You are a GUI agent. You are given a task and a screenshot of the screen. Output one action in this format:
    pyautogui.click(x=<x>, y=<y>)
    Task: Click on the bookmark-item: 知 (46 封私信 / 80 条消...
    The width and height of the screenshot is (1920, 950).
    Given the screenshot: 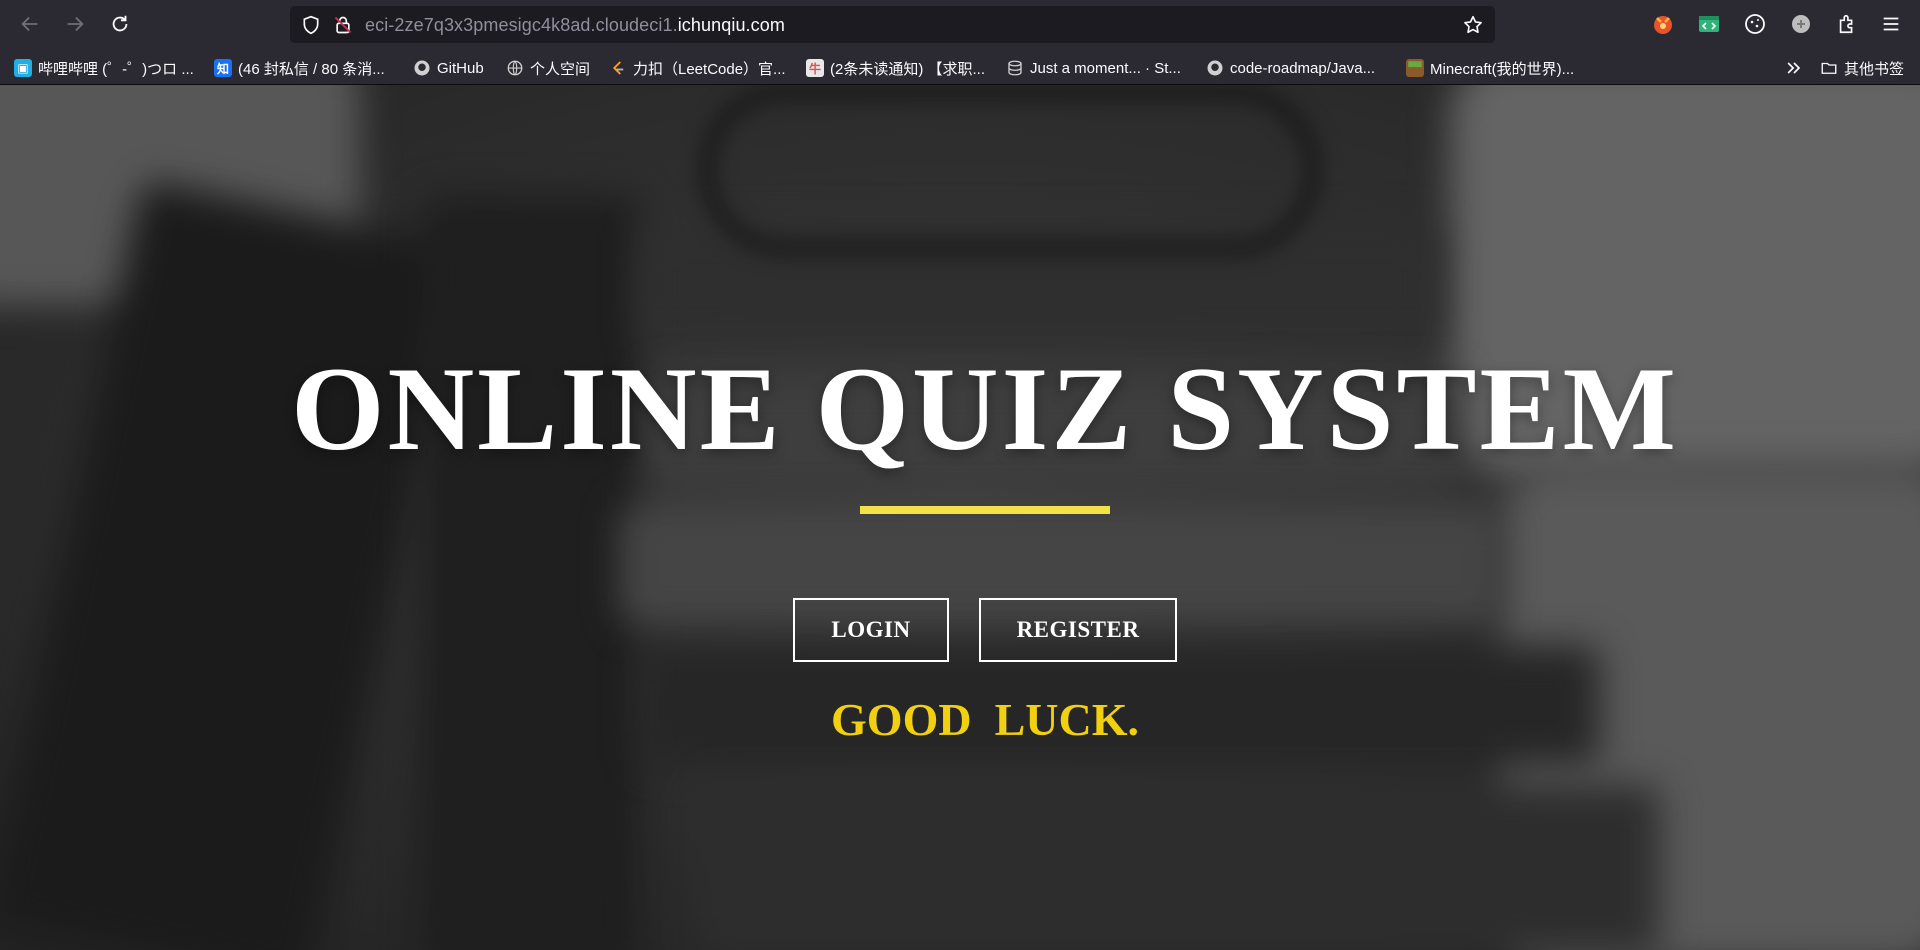 What is the action you would take?
    pyautogui.click(x=299, y=68)
    